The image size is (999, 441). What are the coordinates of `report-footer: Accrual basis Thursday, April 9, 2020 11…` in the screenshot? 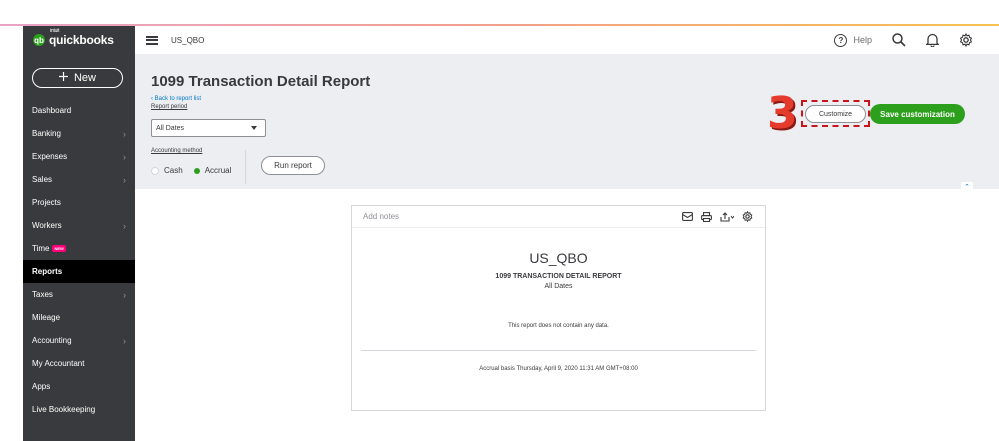 It's located at (558, 369).